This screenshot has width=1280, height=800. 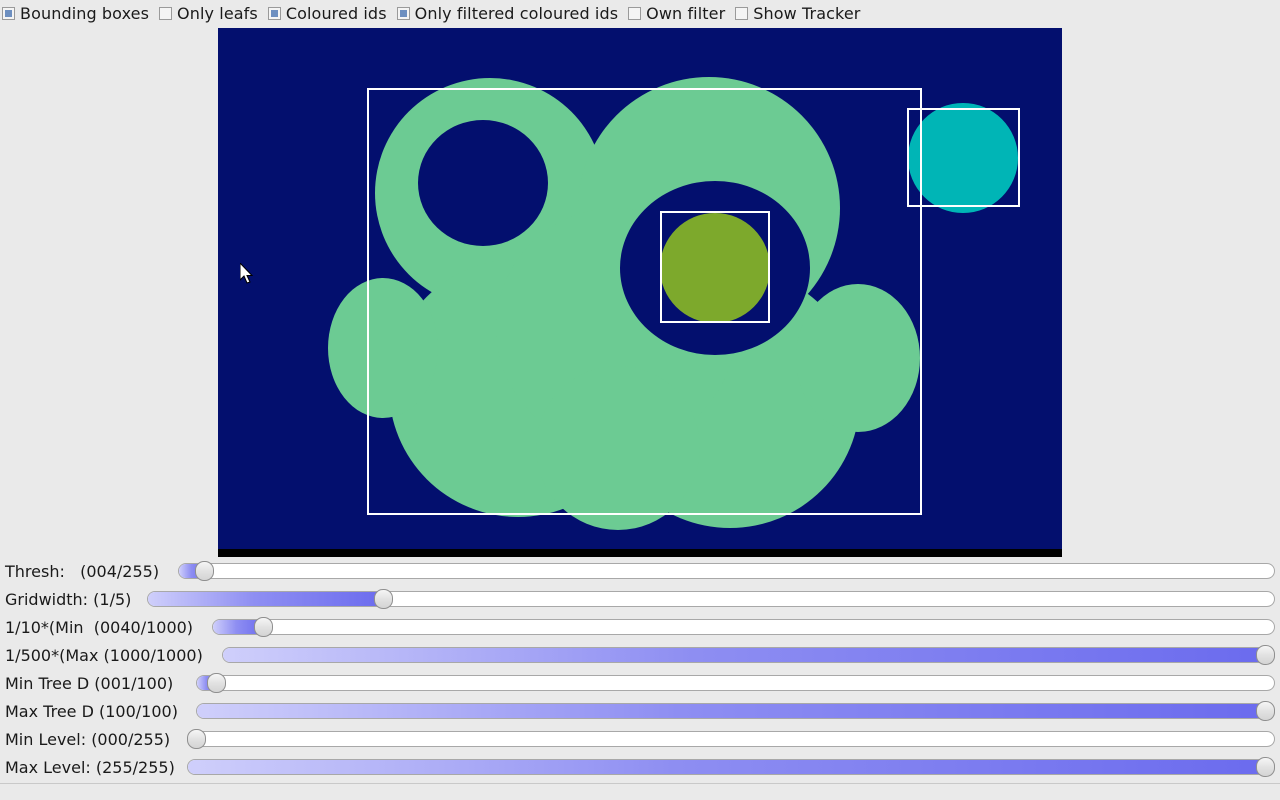 What do you see at coordinates (383, 599) in the screenshot?
I see `slider-handle-gridwidth` at bounding box center [383, 599].